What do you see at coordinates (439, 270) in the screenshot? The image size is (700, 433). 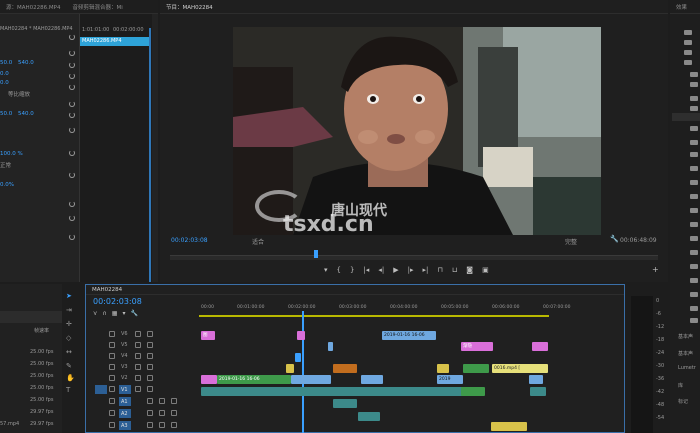 I see `lift-icon: ⊓` at bounding box center [439, 270].